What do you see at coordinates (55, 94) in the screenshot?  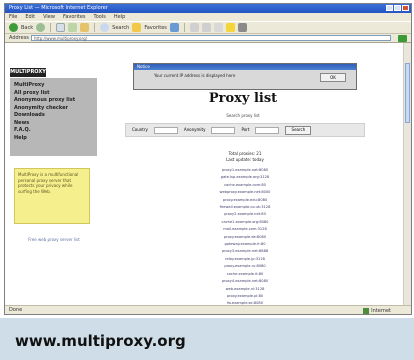 I see `sidebar-item-all-proxy-list: All proxy list` at bounding box center [55, 94].